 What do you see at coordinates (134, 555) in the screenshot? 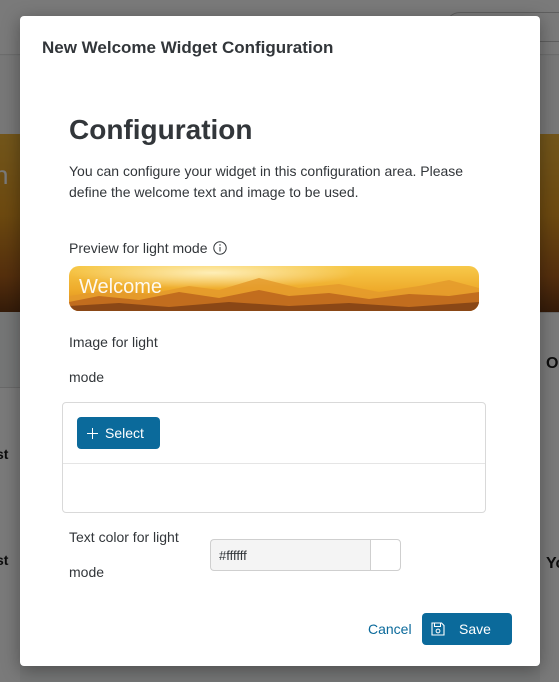
I see `text-color-field-label: Text color for light mode` at bounding box center [134, 555].